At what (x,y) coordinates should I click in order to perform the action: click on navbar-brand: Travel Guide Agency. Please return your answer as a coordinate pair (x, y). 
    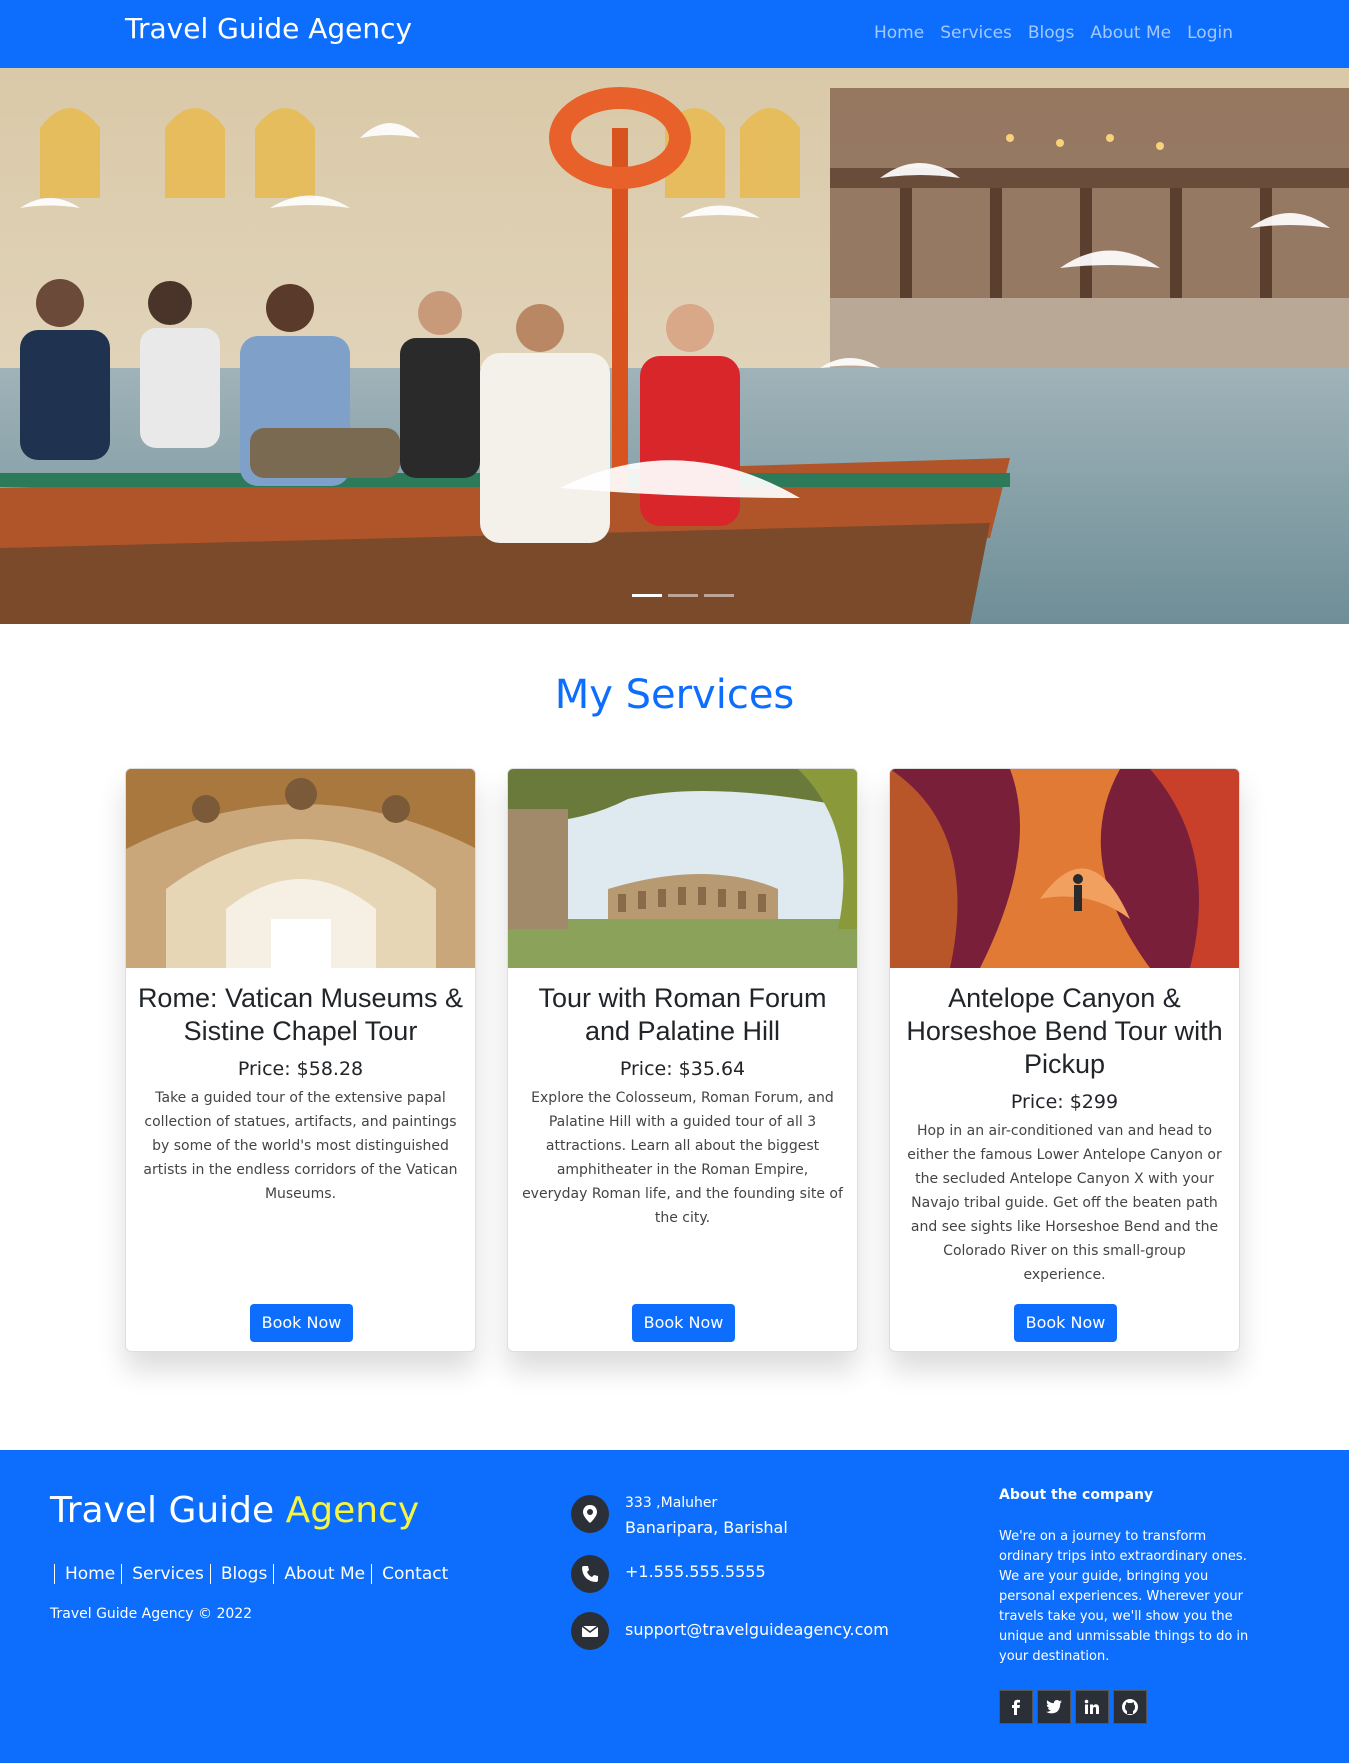
    Looking at the image, I should click on (268, 28).